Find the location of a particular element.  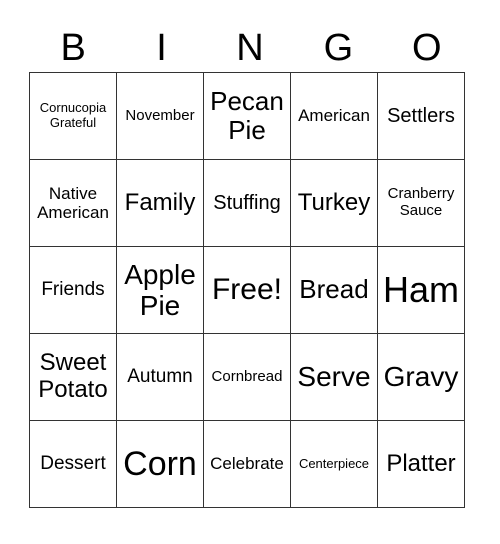

bingo-cell: Autumn is located at coordinates (160, 377).